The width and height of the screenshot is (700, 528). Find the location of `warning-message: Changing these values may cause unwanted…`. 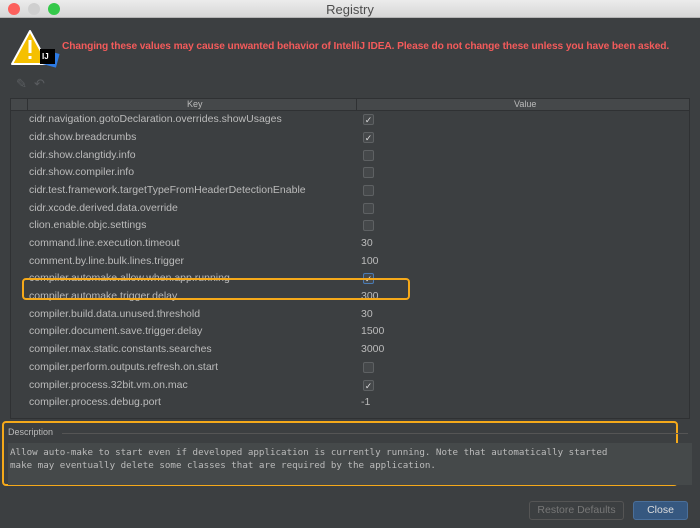

warning-message: Changing these values may cause unwanted… is located at coordinates (366, 46).